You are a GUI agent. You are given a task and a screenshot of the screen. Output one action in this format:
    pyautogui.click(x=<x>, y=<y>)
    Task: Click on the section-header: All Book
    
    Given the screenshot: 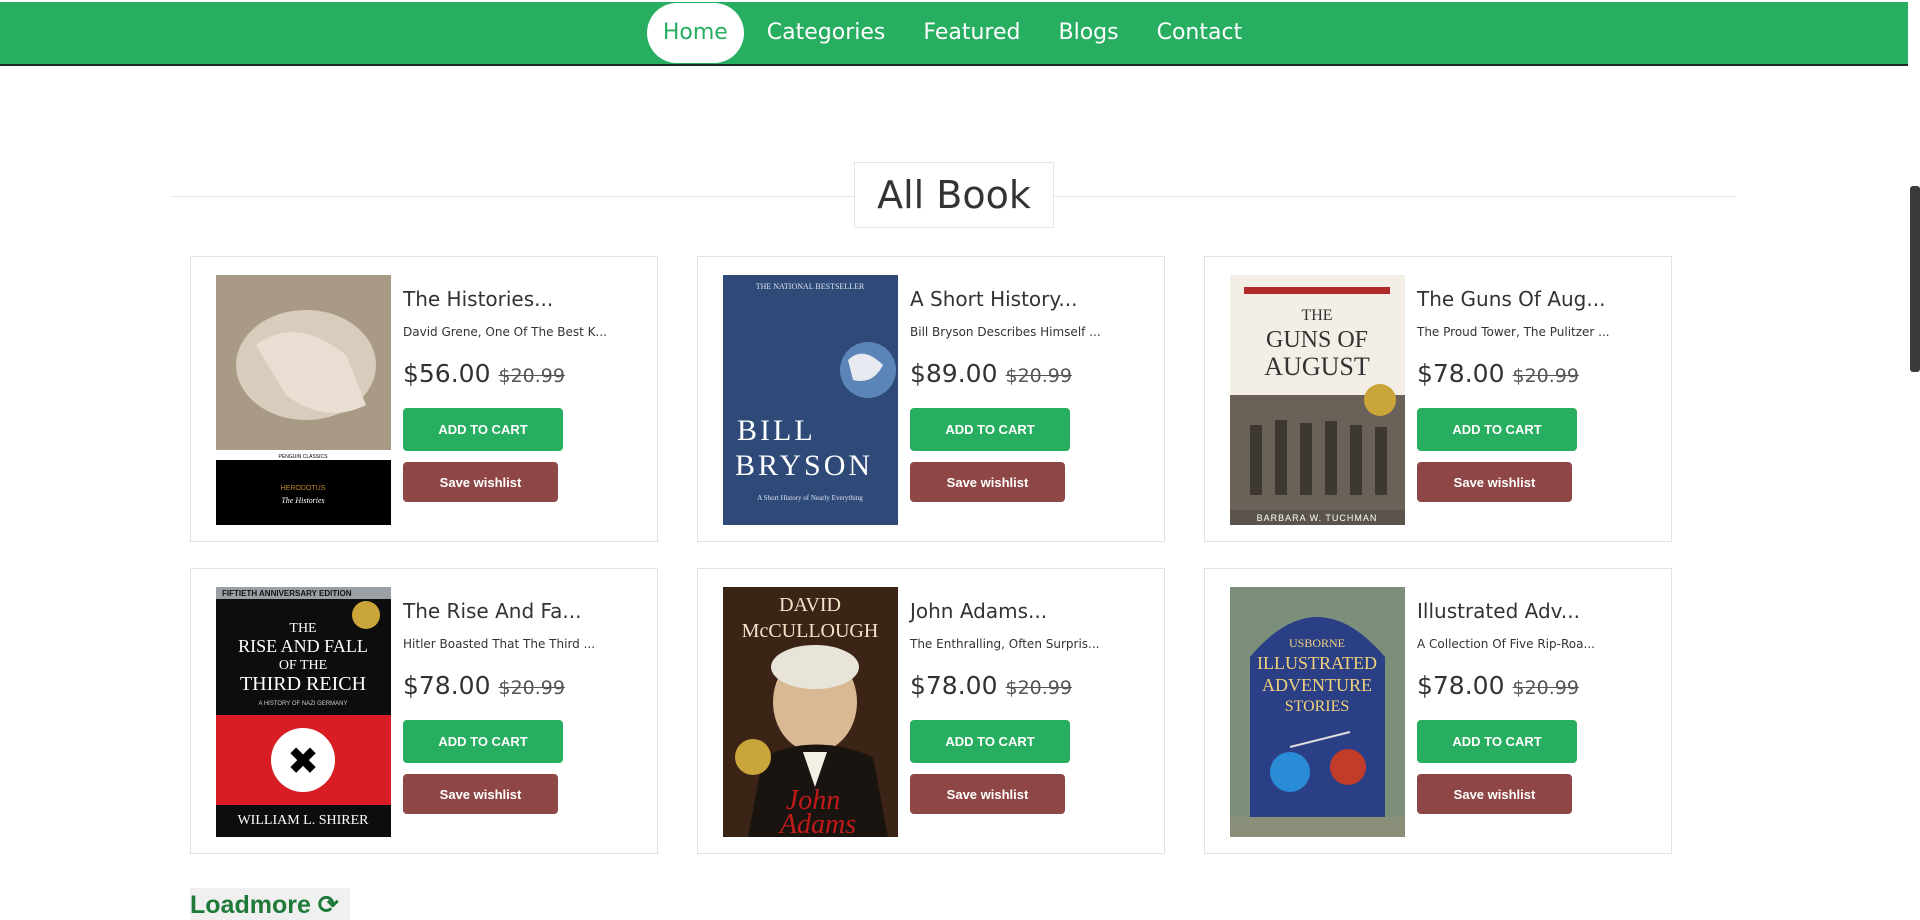 What is the action you would take?
    pyautogui.click(x=954, y=196)
    